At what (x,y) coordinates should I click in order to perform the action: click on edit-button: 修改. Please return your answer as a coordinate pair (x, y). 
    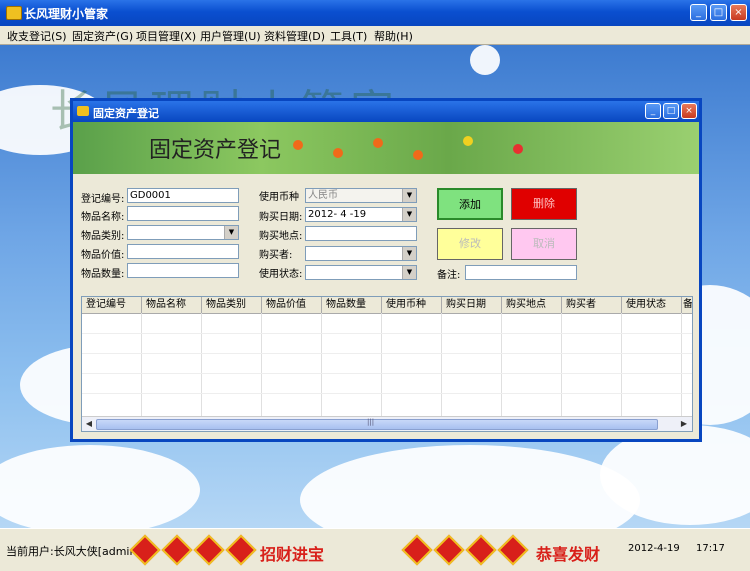
    Looking at the image, I should click on (470, 244).